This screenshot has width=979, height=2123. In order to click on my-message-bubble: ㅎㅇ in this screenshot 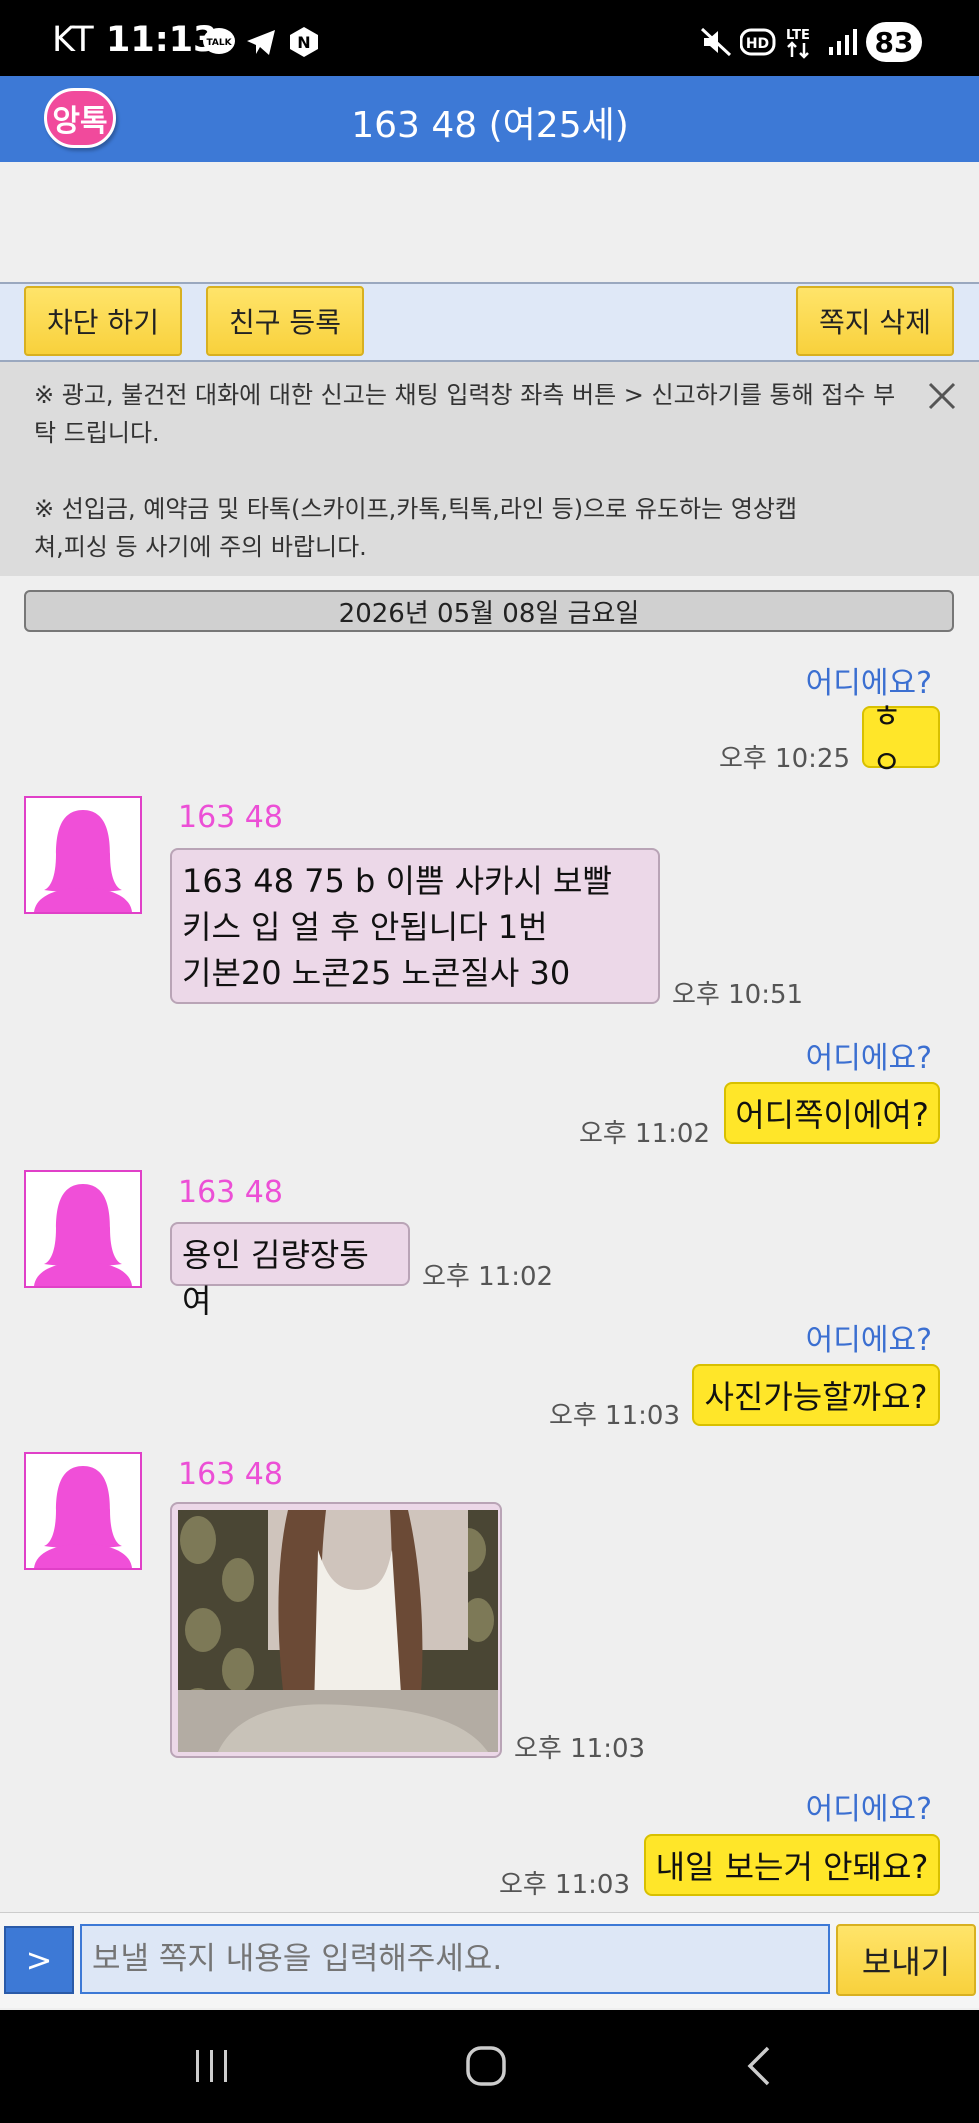, I will do `click(901, 739)`.